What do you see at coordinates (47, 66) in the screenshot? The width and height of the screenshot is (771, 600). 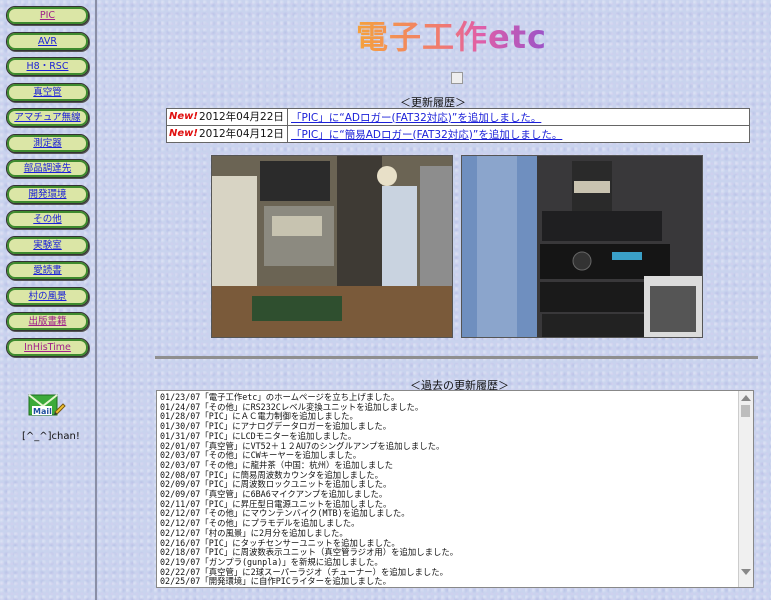 I see `sidebar-item: H8・RSC` at bounding box center [47, 66].